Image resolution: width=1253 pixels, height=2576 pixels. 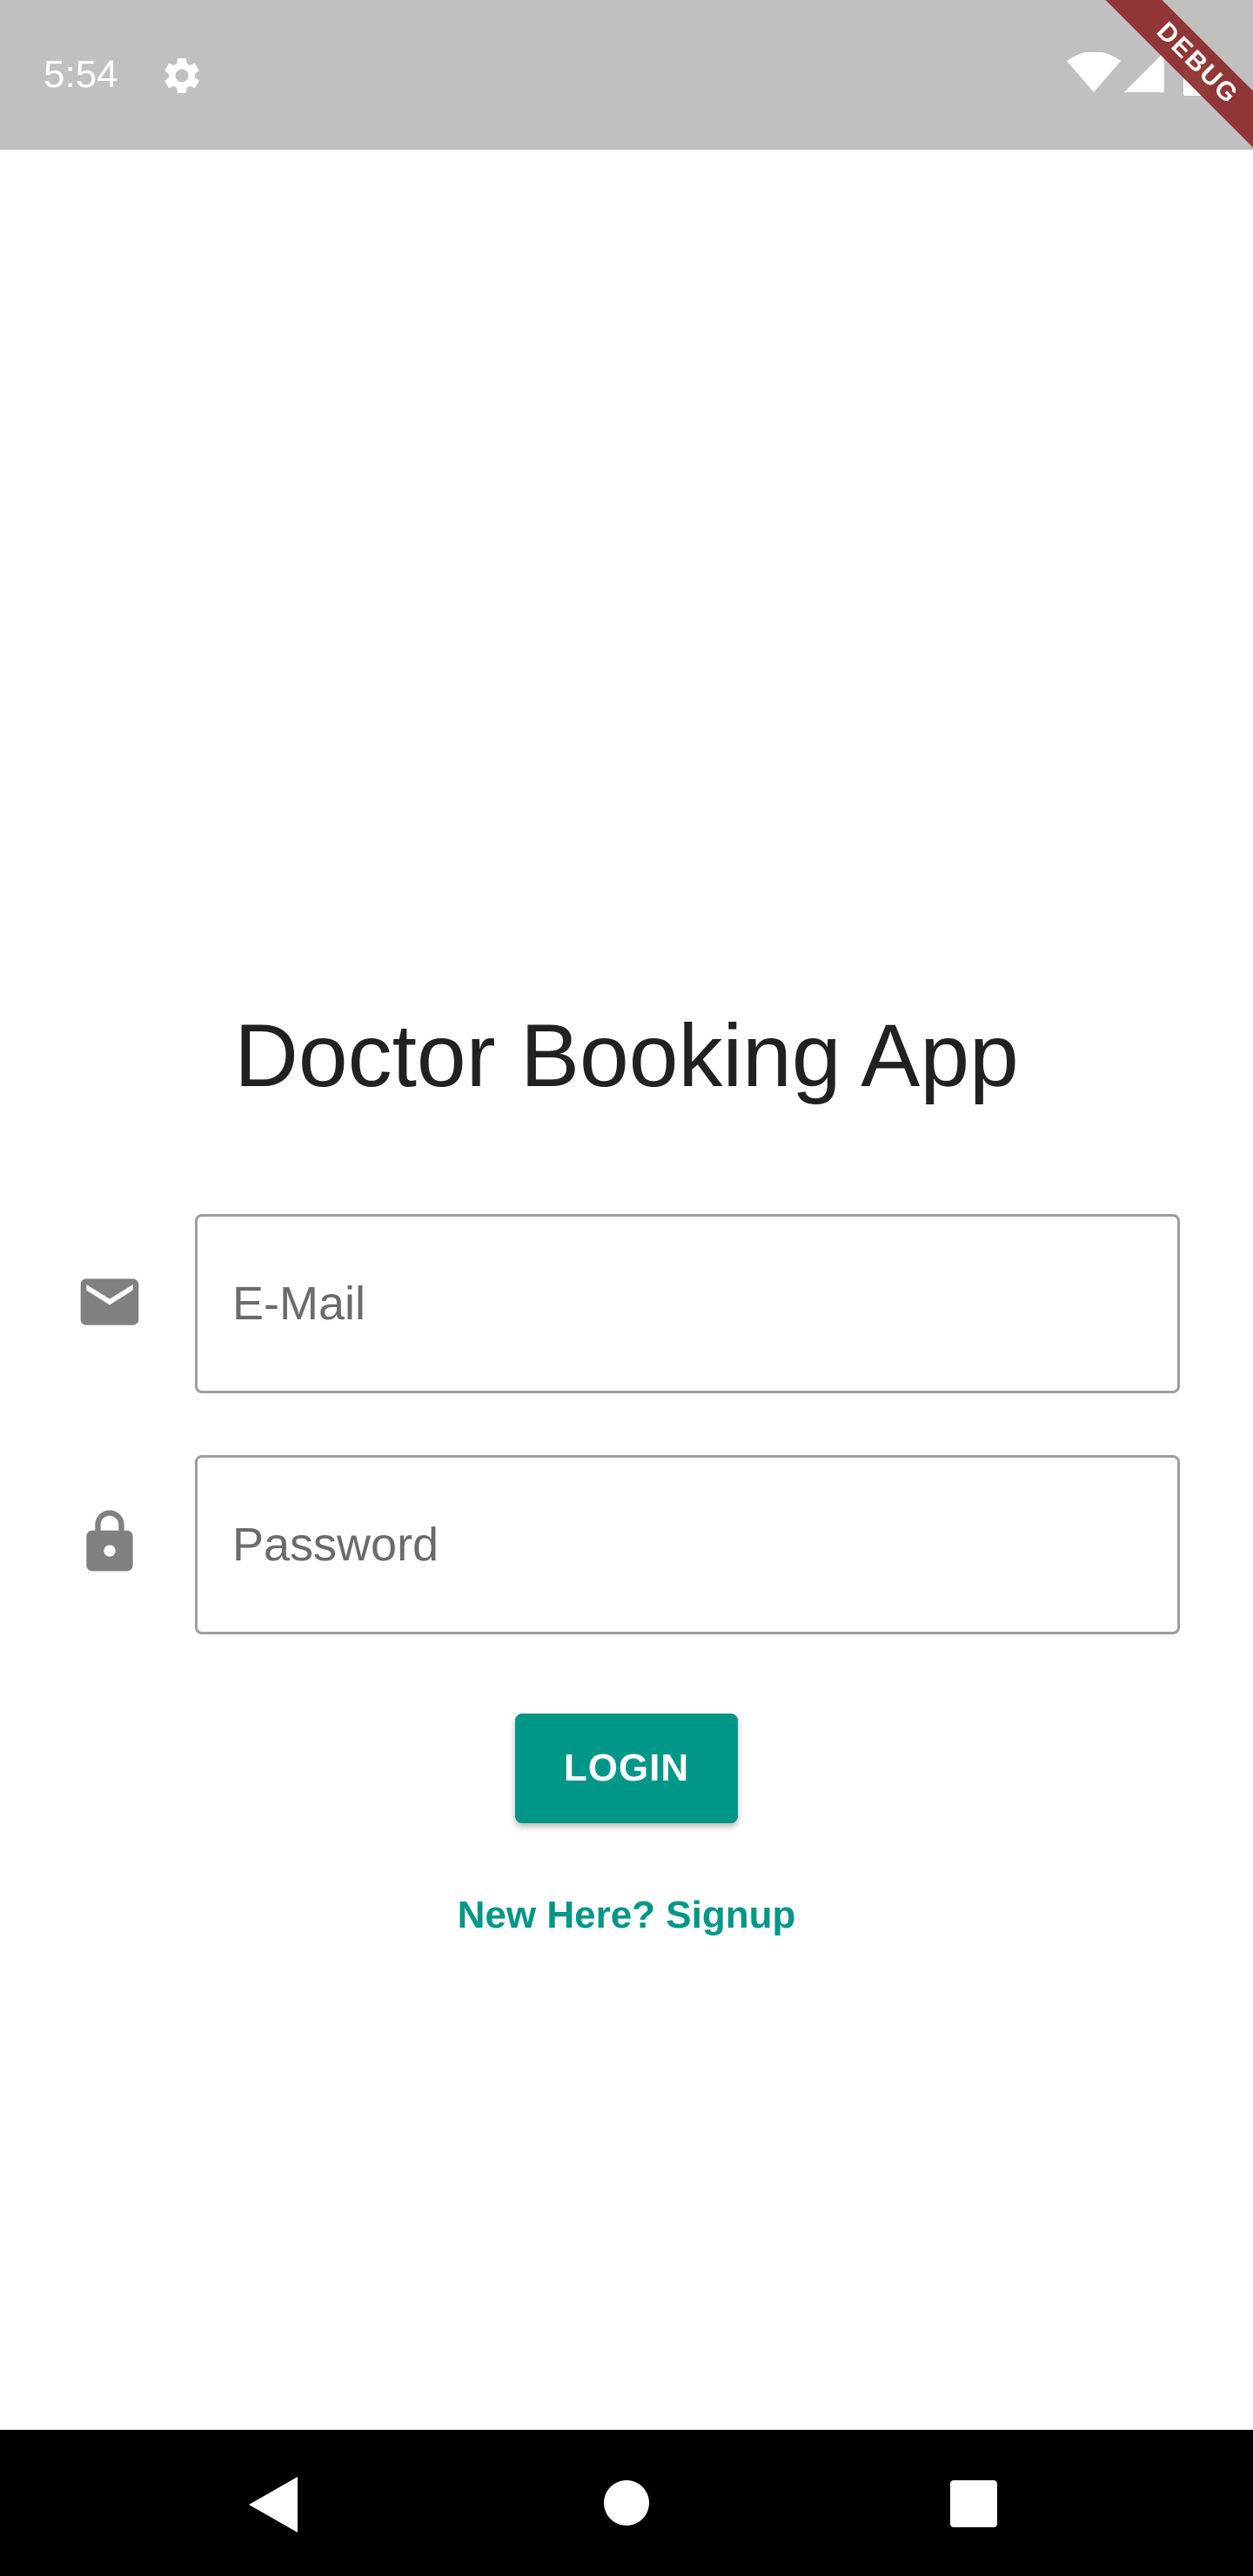 I want to click on recents-square-icon, so click(x=973, y=2504).